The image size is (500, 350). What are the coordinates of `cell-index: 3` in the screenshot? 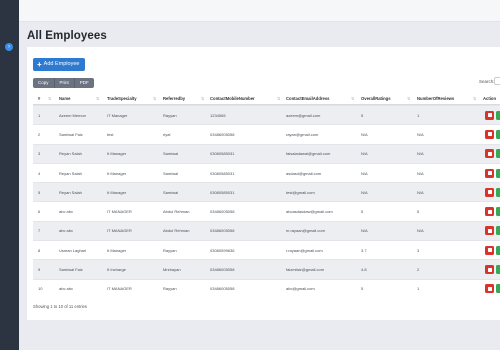 It's located at (39, 154).